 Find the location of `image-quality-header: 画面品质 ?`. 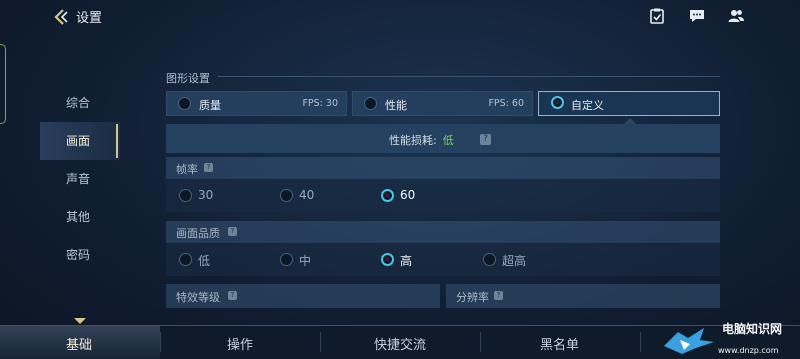

image-quality-header: 画面品质 ? is located at coordinates (443, 232).